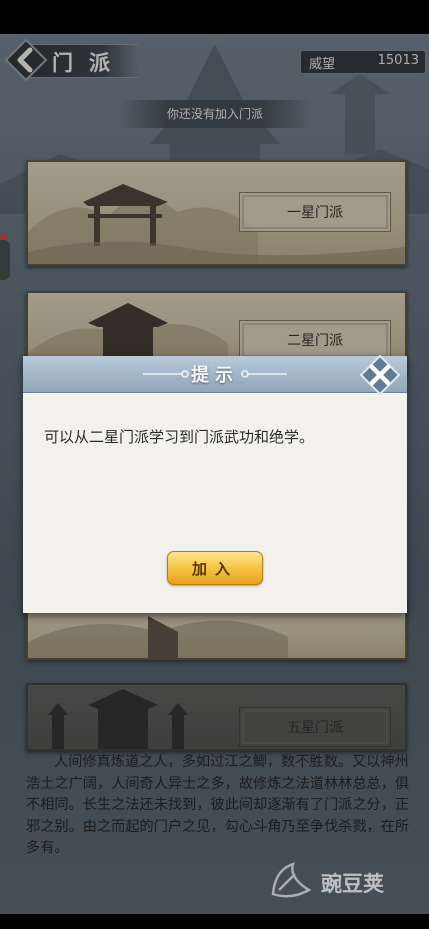 This screenshot has height=929, width=429. I want to click on dialog-header: 提示, so click(215, 374).